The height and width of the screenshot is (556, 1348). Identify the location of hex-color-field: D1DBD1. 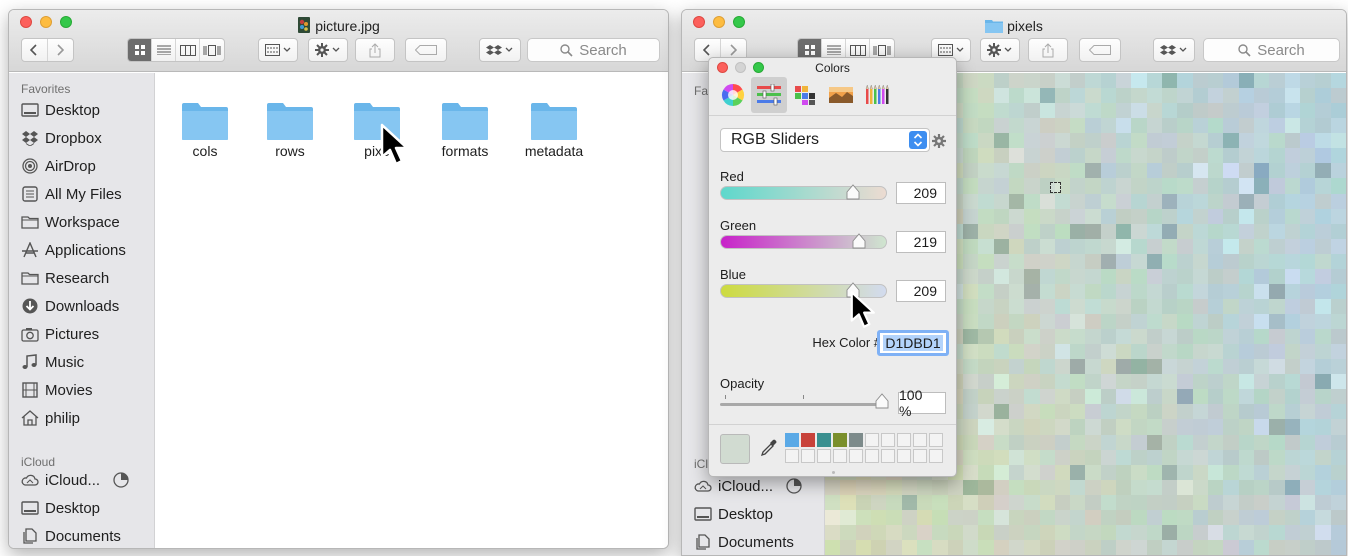
(913, 343).